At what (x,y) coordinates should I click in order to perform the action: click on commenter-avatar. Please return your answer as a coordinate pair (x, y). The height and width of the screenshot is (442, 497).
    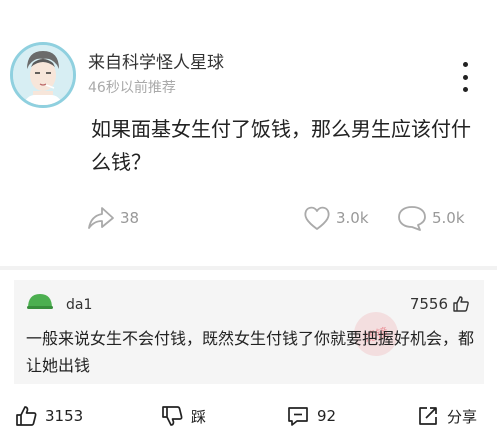
    Looking at the image, I should click on (40, 301).